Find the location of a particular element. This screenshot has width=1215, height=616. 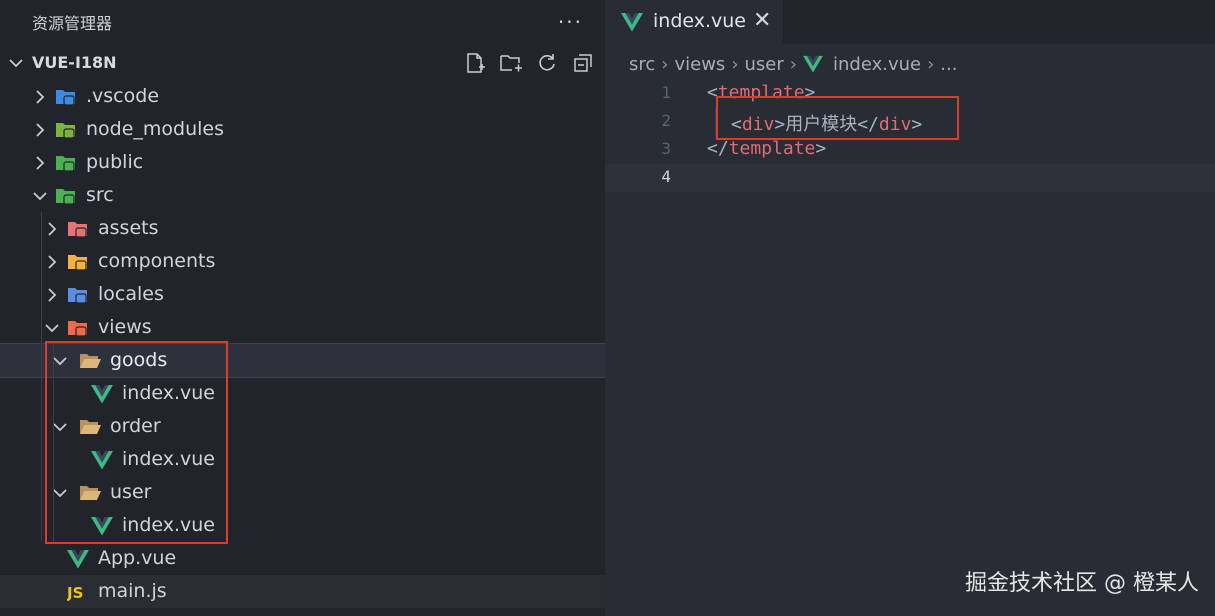

assets-folder-icon is located at coordinates (77, 229).